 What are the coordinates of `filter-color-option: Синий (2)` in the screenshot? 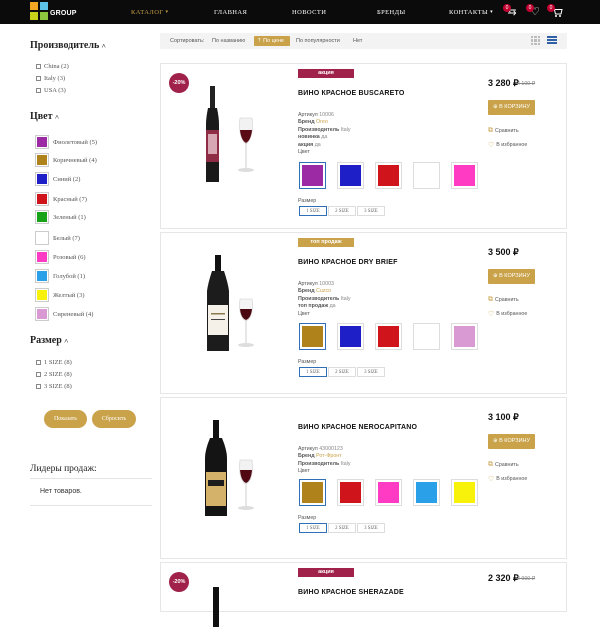 It's located at (57, 179).